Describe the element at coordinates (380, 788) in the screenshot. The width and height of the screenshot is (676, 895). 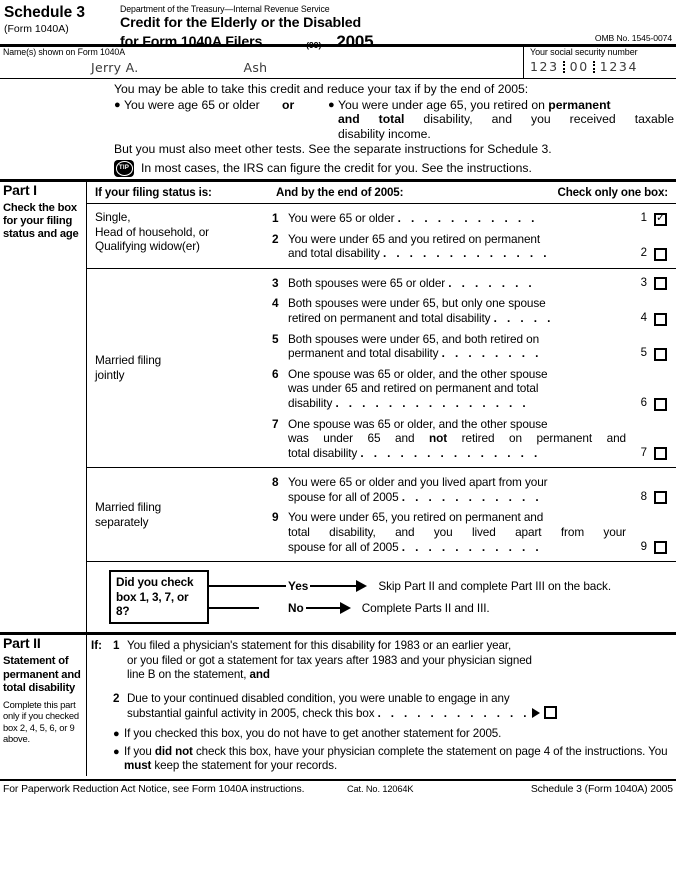
I see `footer-catalog-number: Cat. No. 12064K` at that location.